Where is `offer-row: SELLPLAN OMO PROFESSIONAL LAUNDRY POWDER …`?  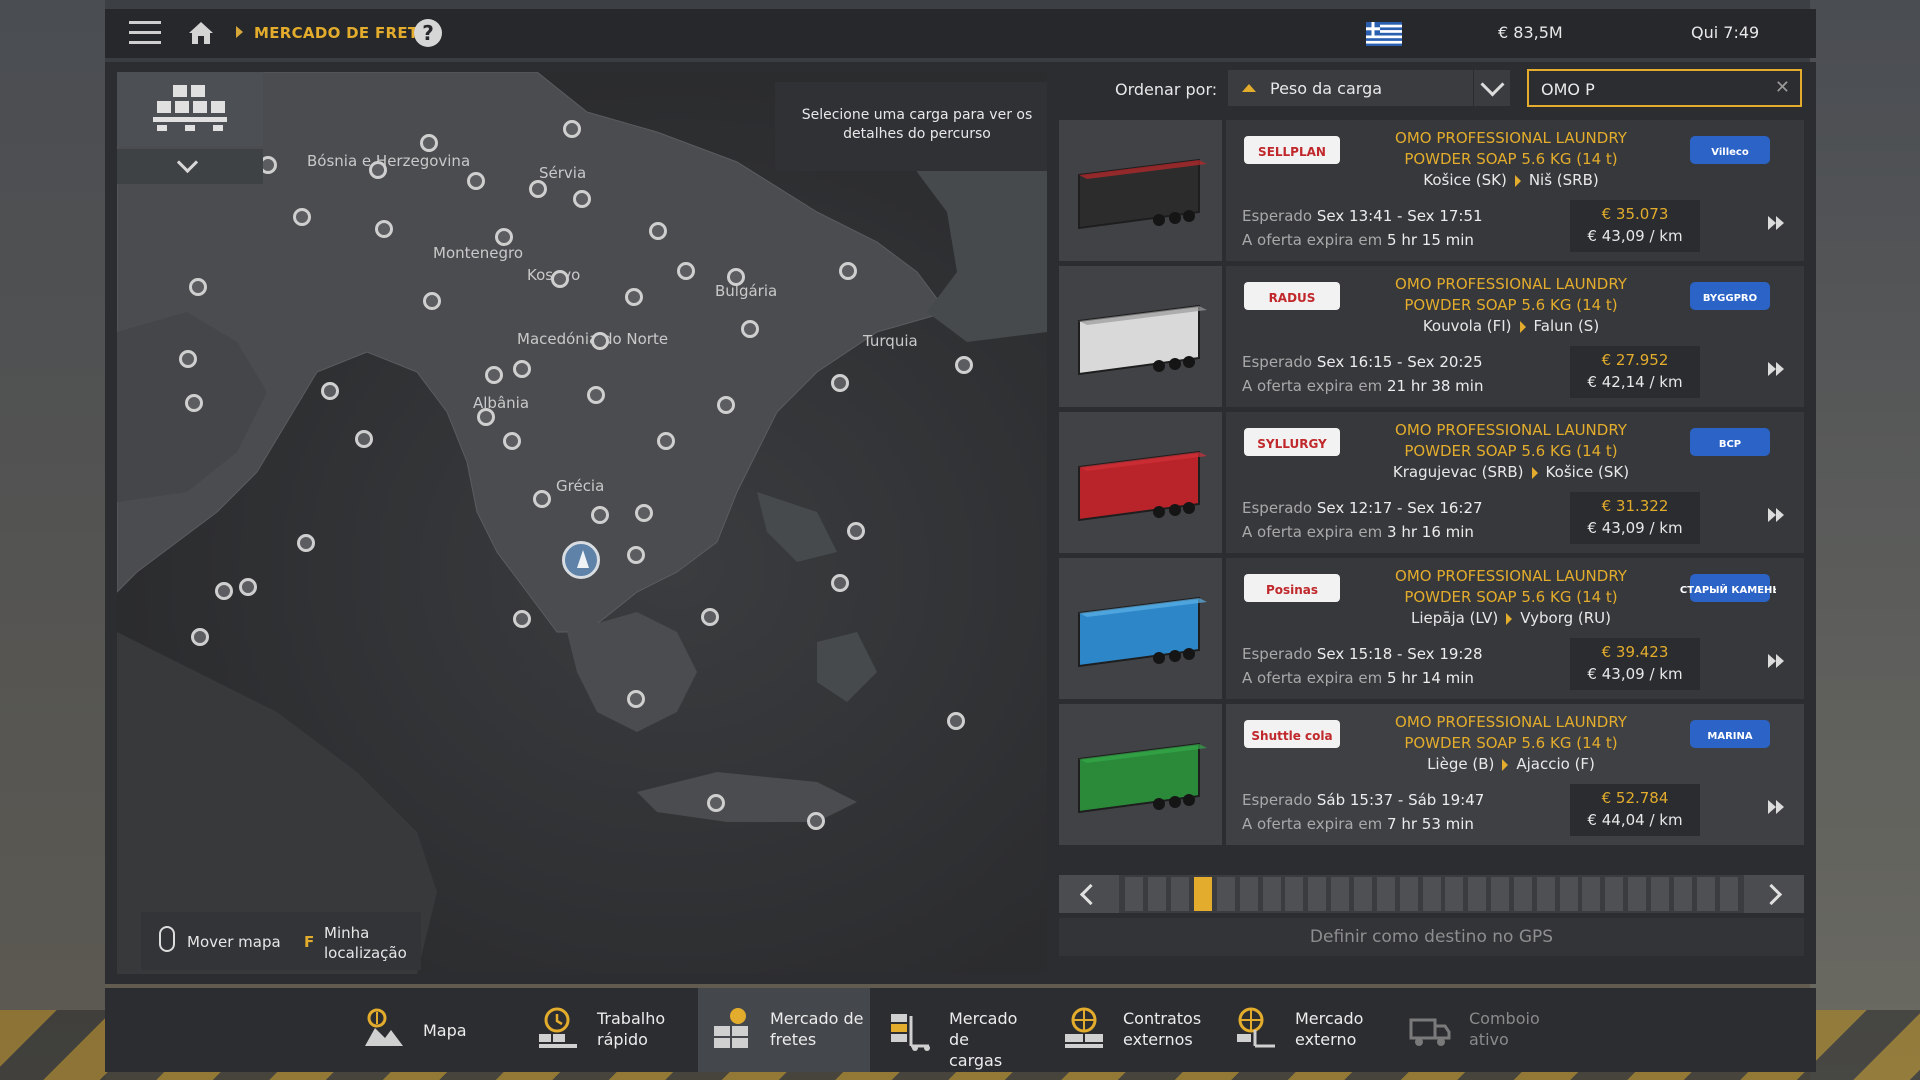
offer-row: SELLPLAN OMO PROFESSIONAL LAUNDRY POWDER … is located at coordinates (1431, 190).